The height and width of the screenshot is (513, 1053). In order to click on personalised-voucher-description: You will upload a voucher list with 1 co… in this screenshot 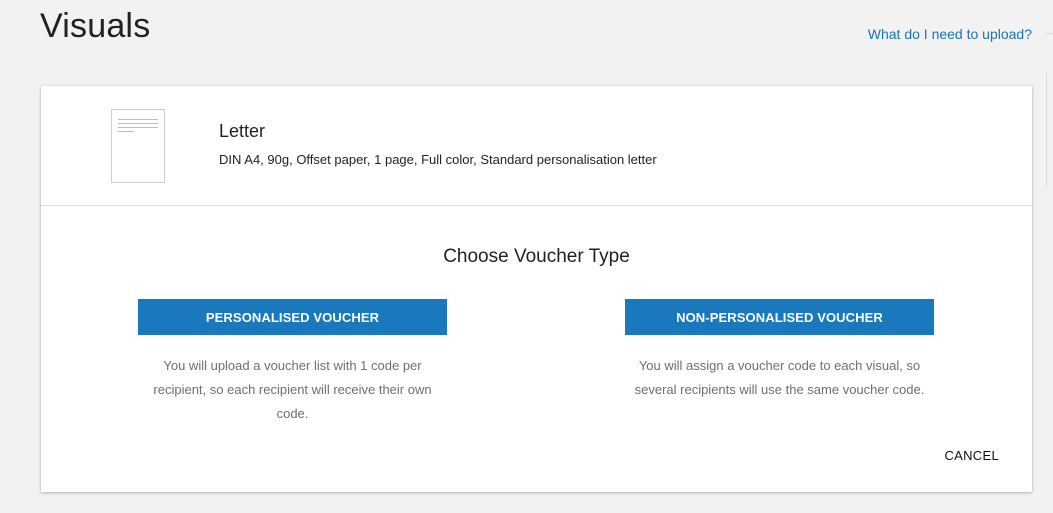, I will do `click(292, 389)`.